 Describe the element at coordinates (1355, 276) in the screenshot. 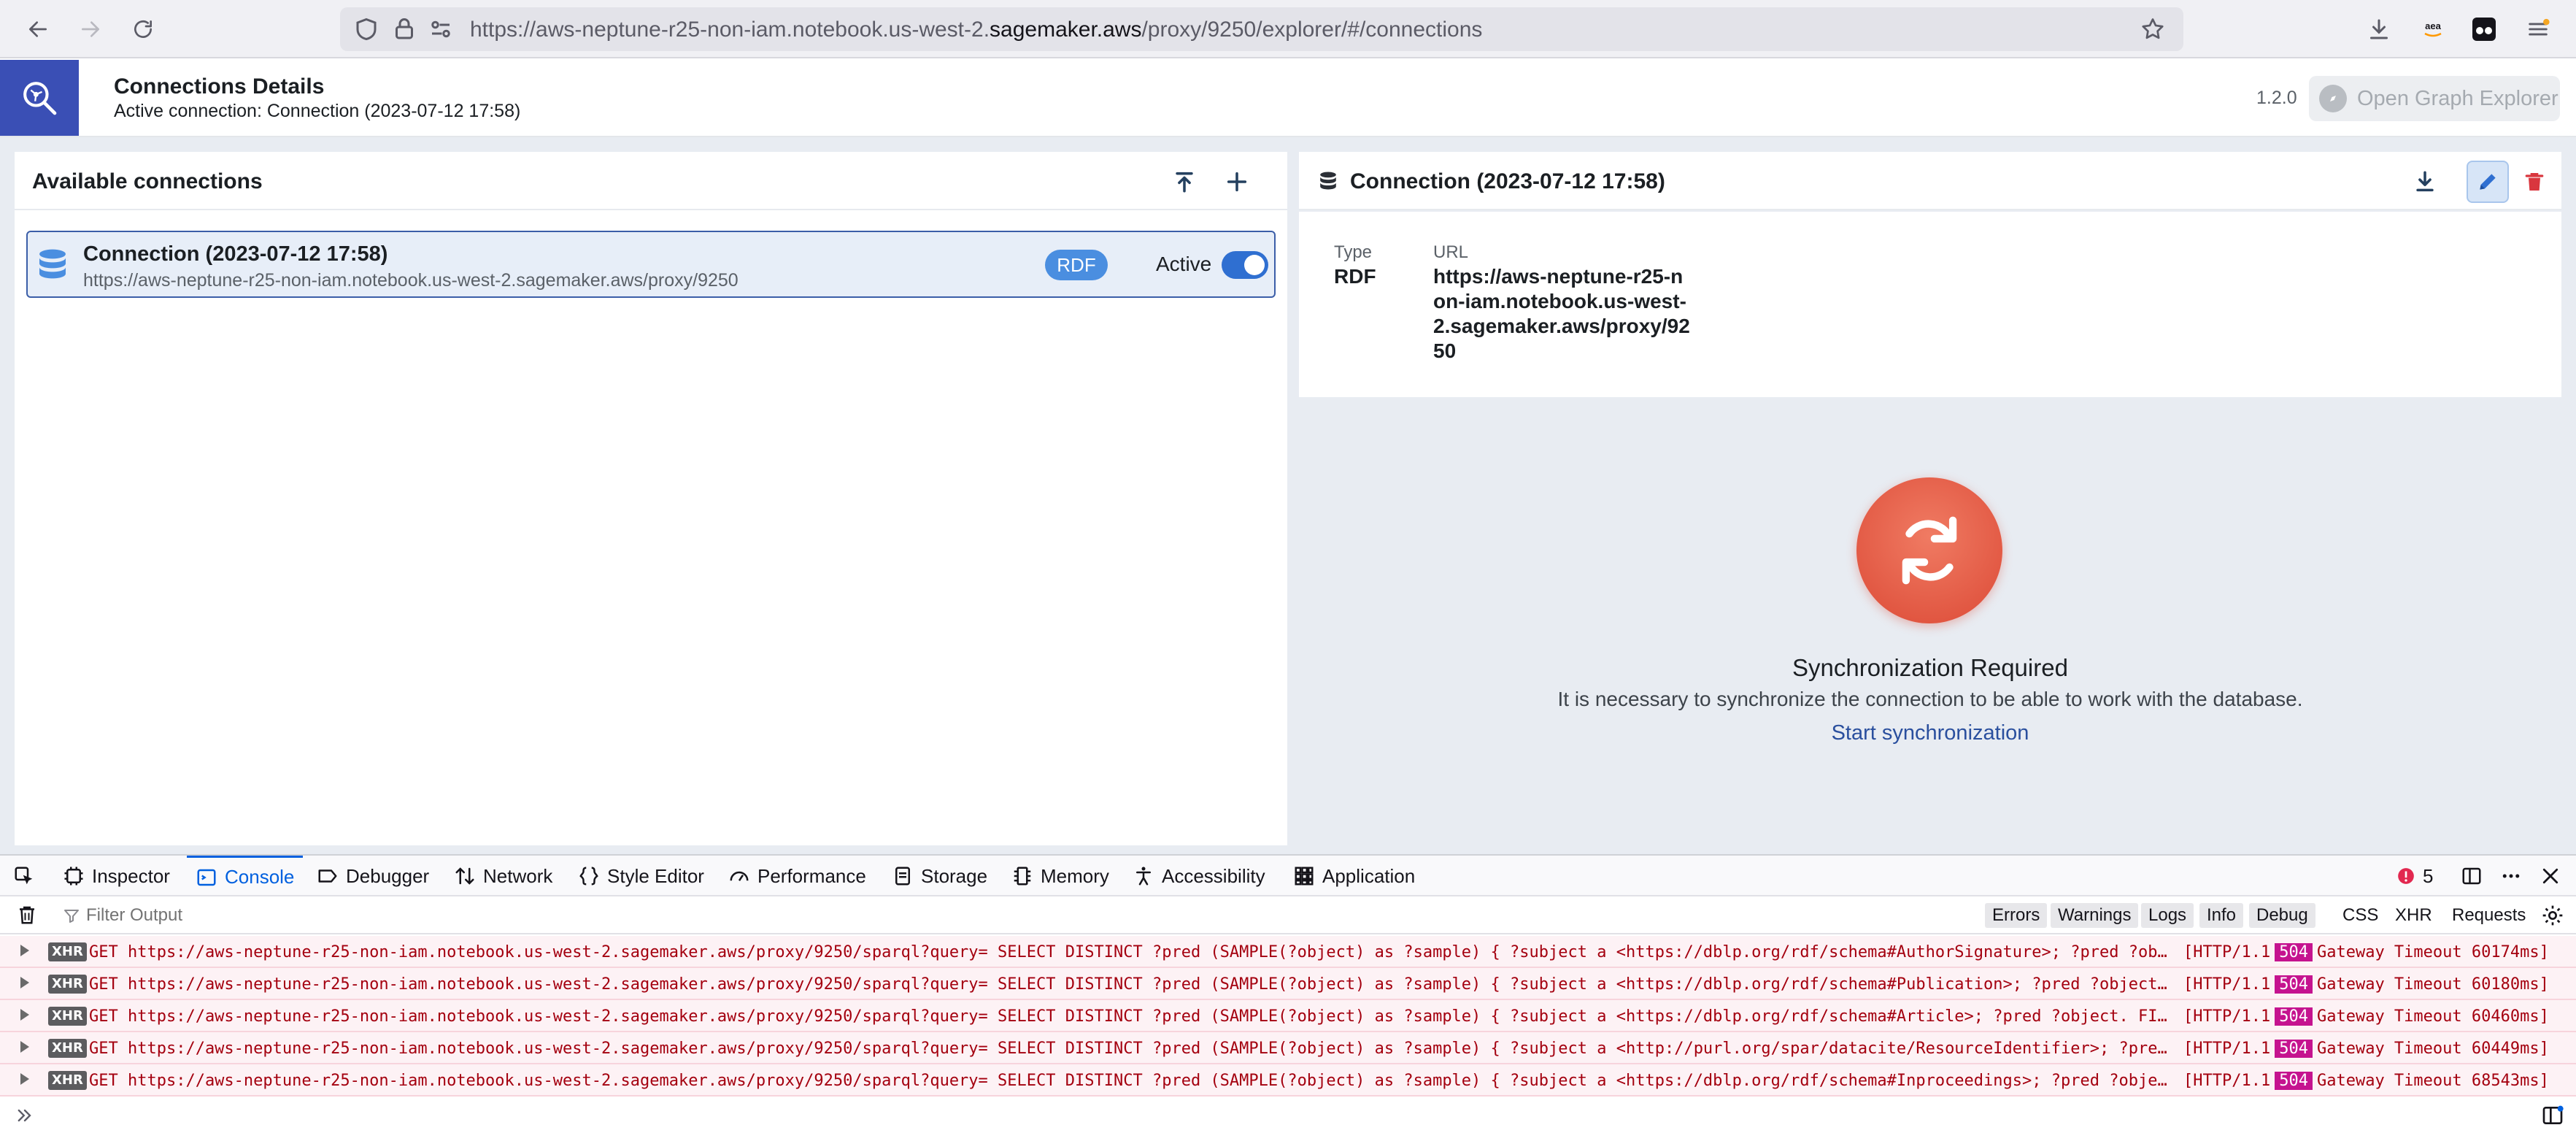

I see `type-value: RDF` at that location.